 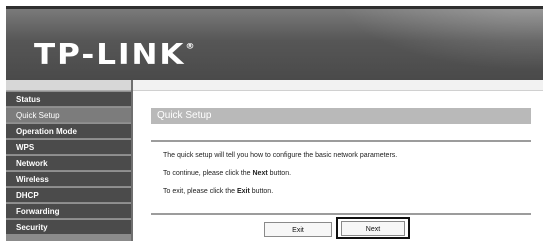 I want to click on tp-link-logo: TP-LINK®, so click(x=114, y=54).